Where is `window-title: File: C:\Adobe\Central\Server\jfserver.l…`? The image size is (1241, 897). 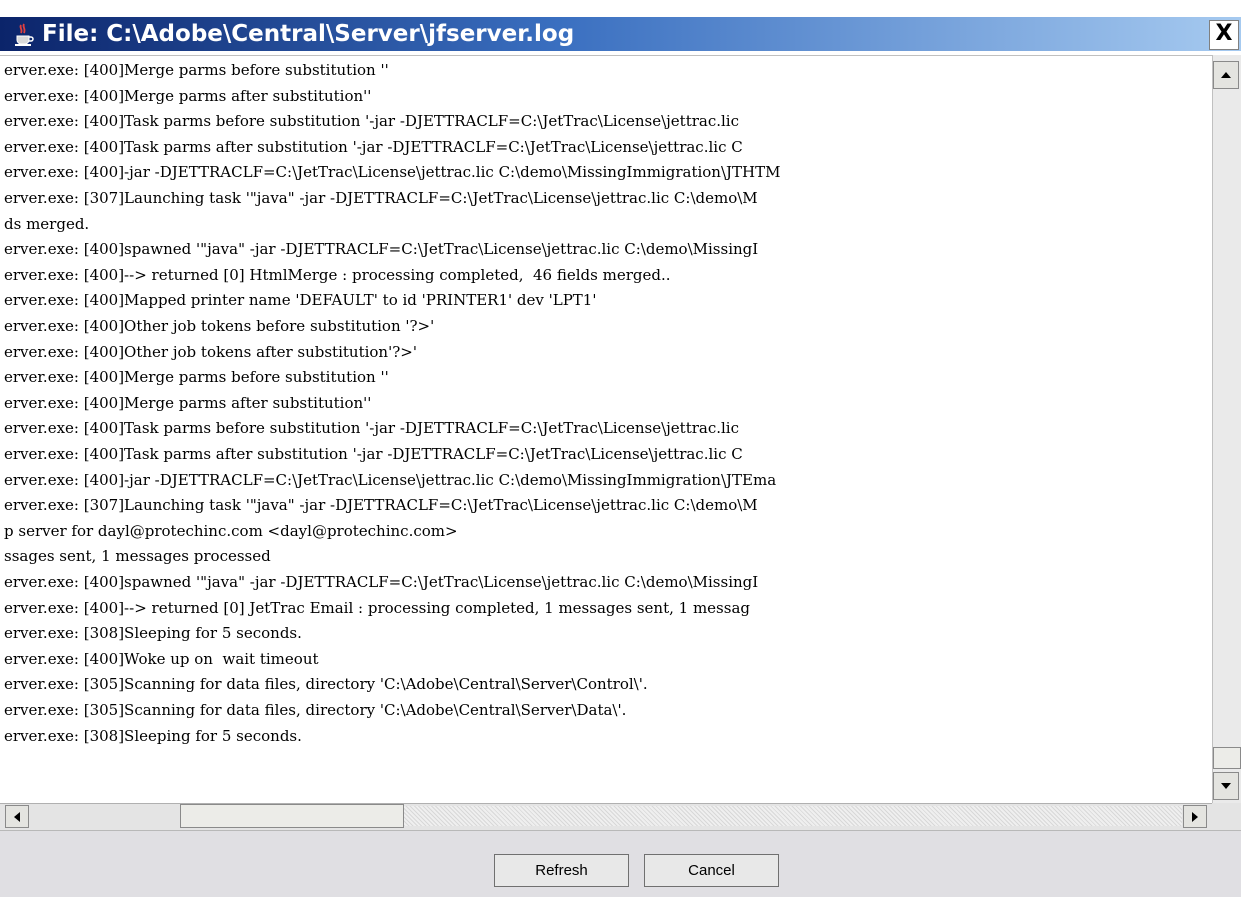 window-title: File: C:\Adobe\Central\Server\jfserver.l… is located at coordinates (308, 34).